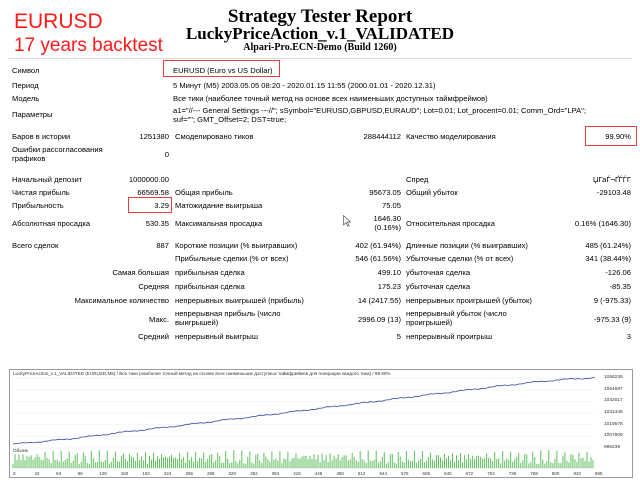 The width and height of the screenshot is (640, 480). What do you see at coordinates (320, 47) in the screenshot?
I see `server-info: Alpari-Pro.ECN-Demo (Build 1260)` at bounding box center [320, 47].